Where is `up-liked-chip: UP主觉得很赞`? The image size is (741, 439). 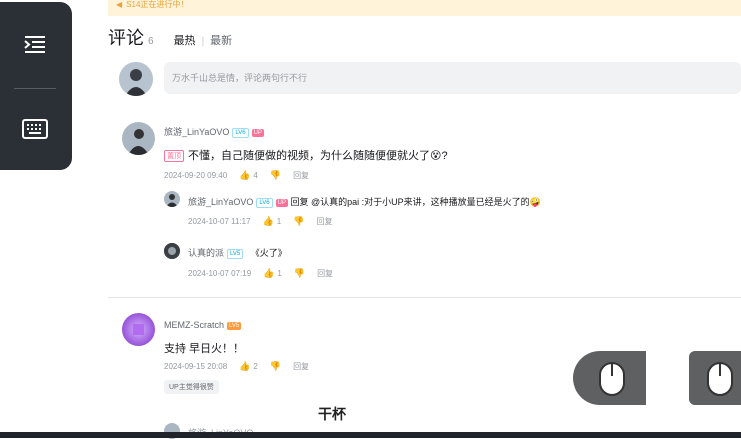 up-liked-chip: UP主觉得很赞 is located at coordinates (191, 387).